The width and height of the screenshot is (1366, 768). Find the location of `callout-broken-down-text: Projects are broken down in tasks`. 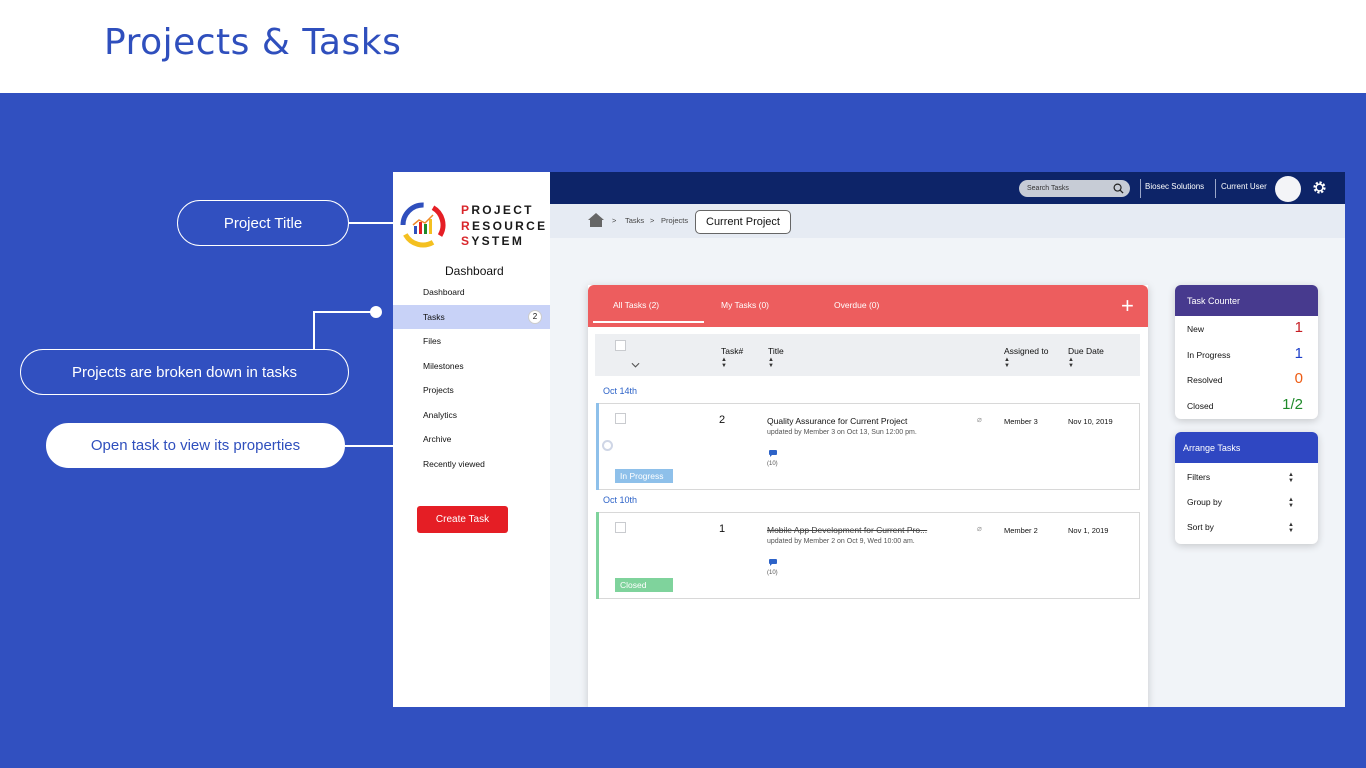

callout-broken-down-text: Projects are broken down in tasks is located at coordinates (184, 372).